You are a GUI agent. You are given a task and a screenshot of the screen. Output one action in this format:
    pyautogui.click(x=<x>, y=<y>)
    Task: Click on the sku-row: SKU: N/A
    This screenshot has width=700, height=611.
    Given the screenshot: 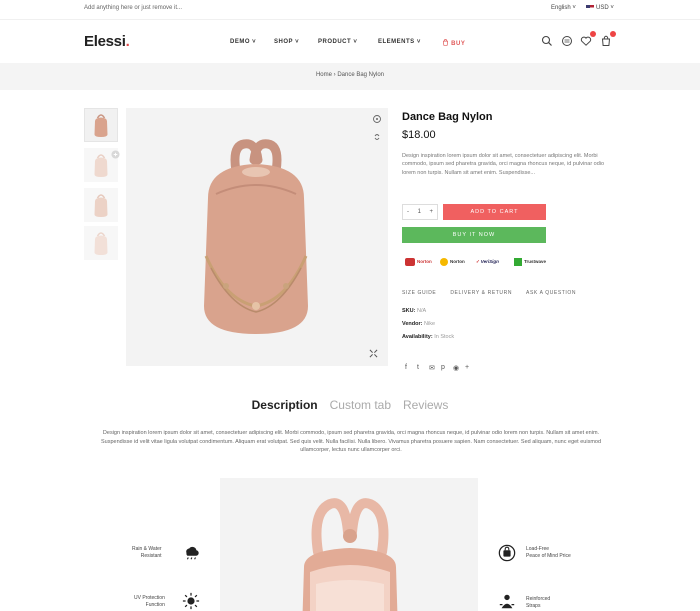 What is the action you would take?
    pyautogui.click(x=414, y=311)
    